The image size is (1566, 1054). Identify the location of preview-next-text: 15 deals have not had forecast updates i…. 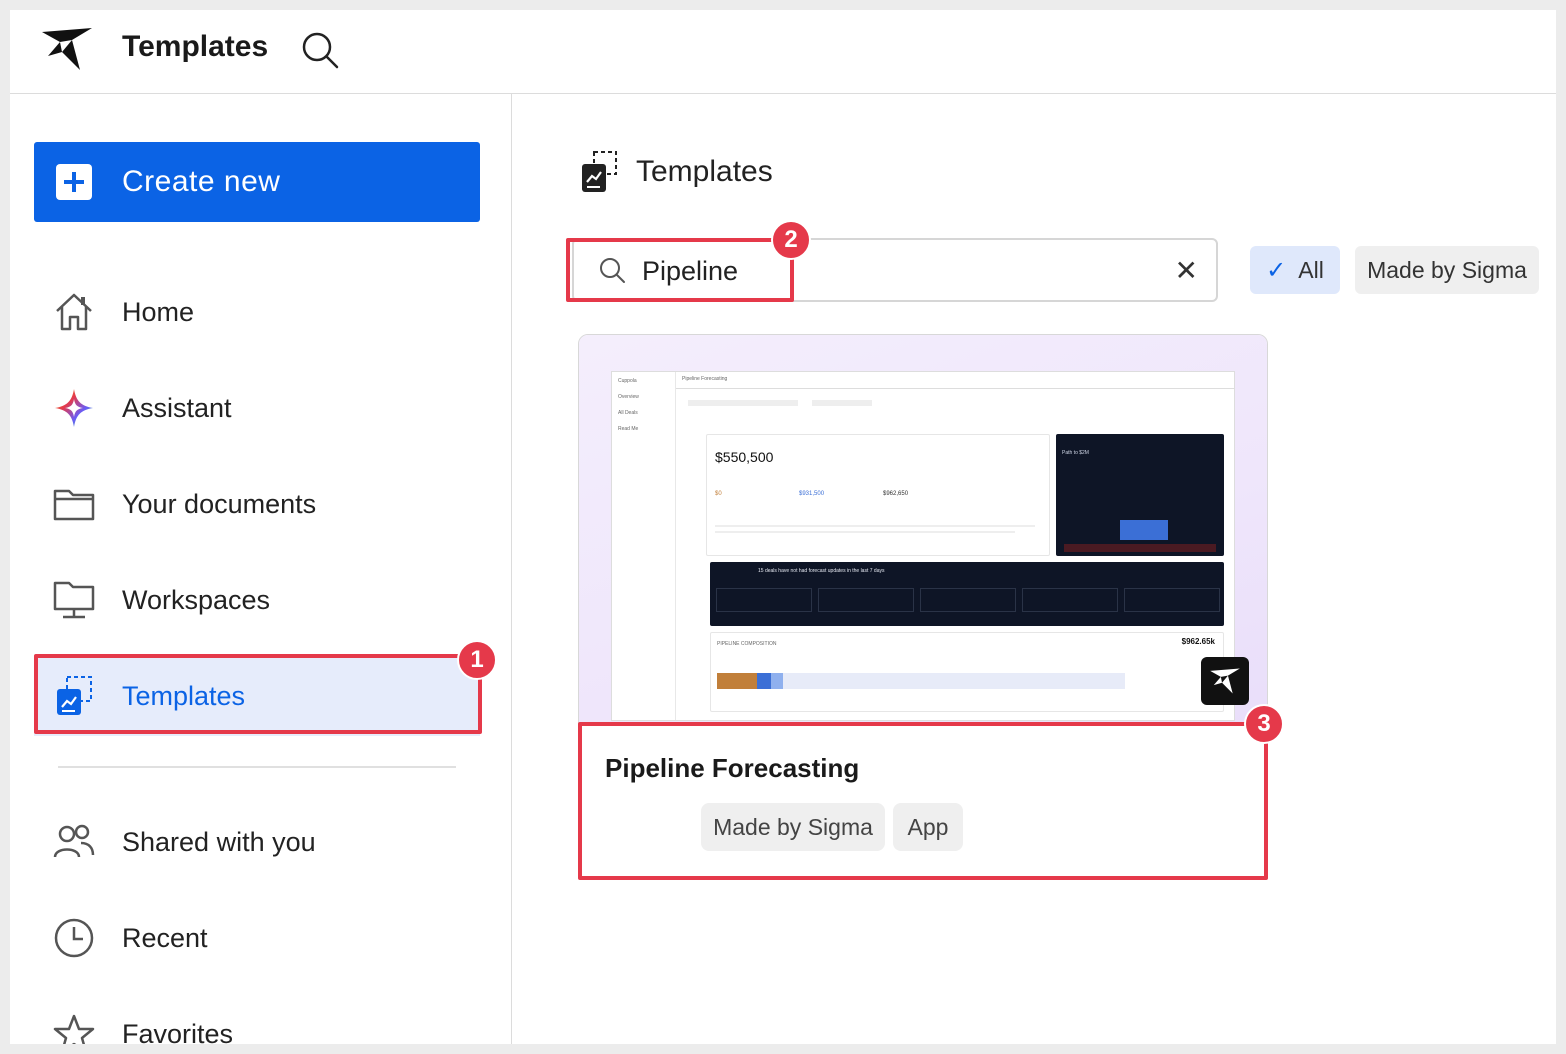
(821, 571).